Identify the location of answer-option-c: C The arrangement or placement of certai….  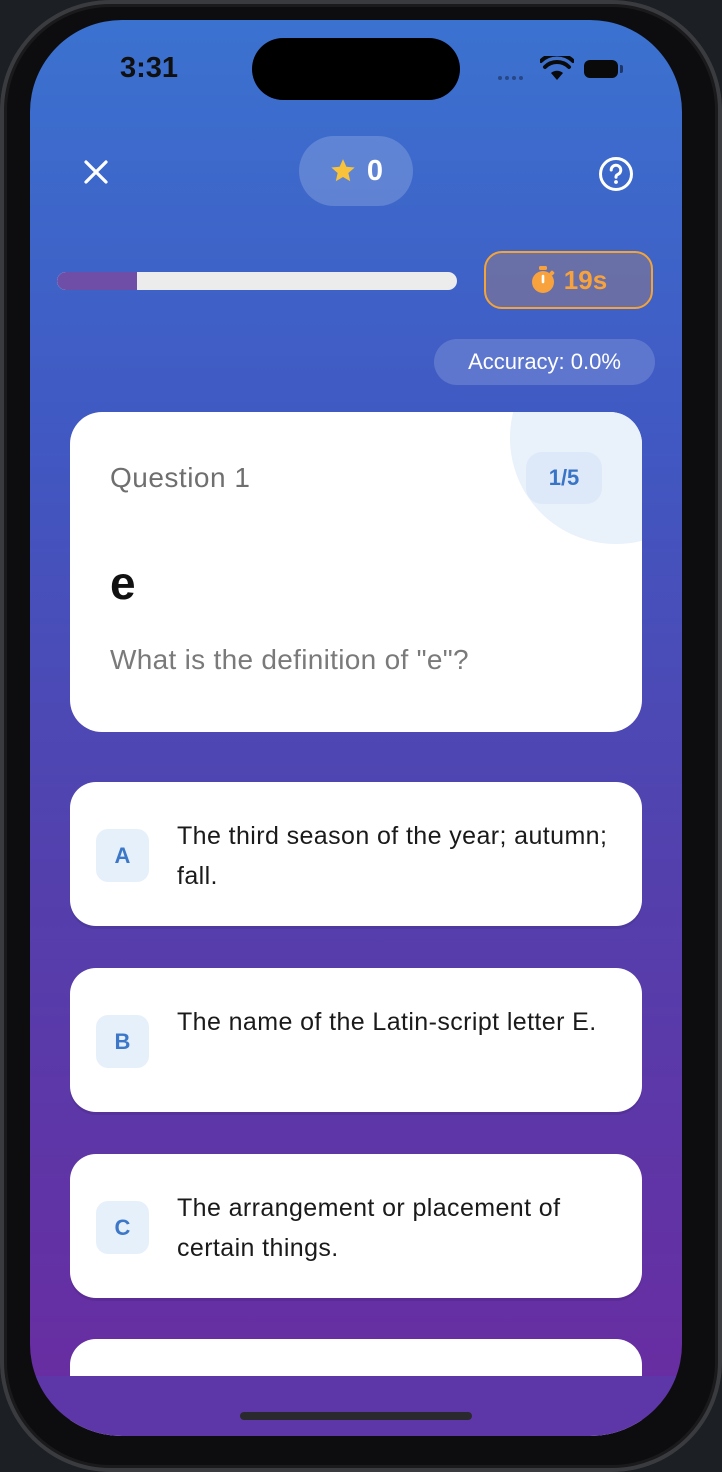
(356, 1226).